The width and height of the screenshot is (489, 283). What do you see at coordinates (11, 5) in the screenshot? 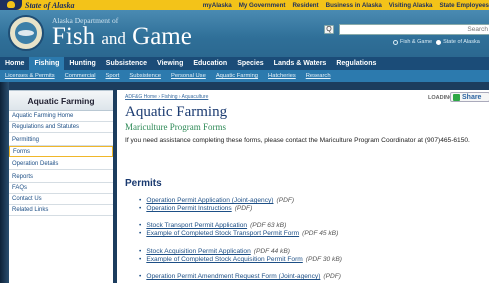
I see `state-seal-icon` at bounding box center [11, 5].